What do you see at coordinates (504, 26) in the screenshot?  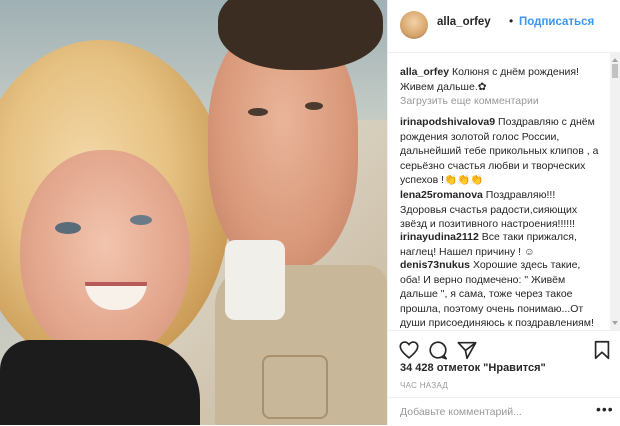 I see `post-header: alla_orfey • Подписаться` at bounding box center [504, 26].